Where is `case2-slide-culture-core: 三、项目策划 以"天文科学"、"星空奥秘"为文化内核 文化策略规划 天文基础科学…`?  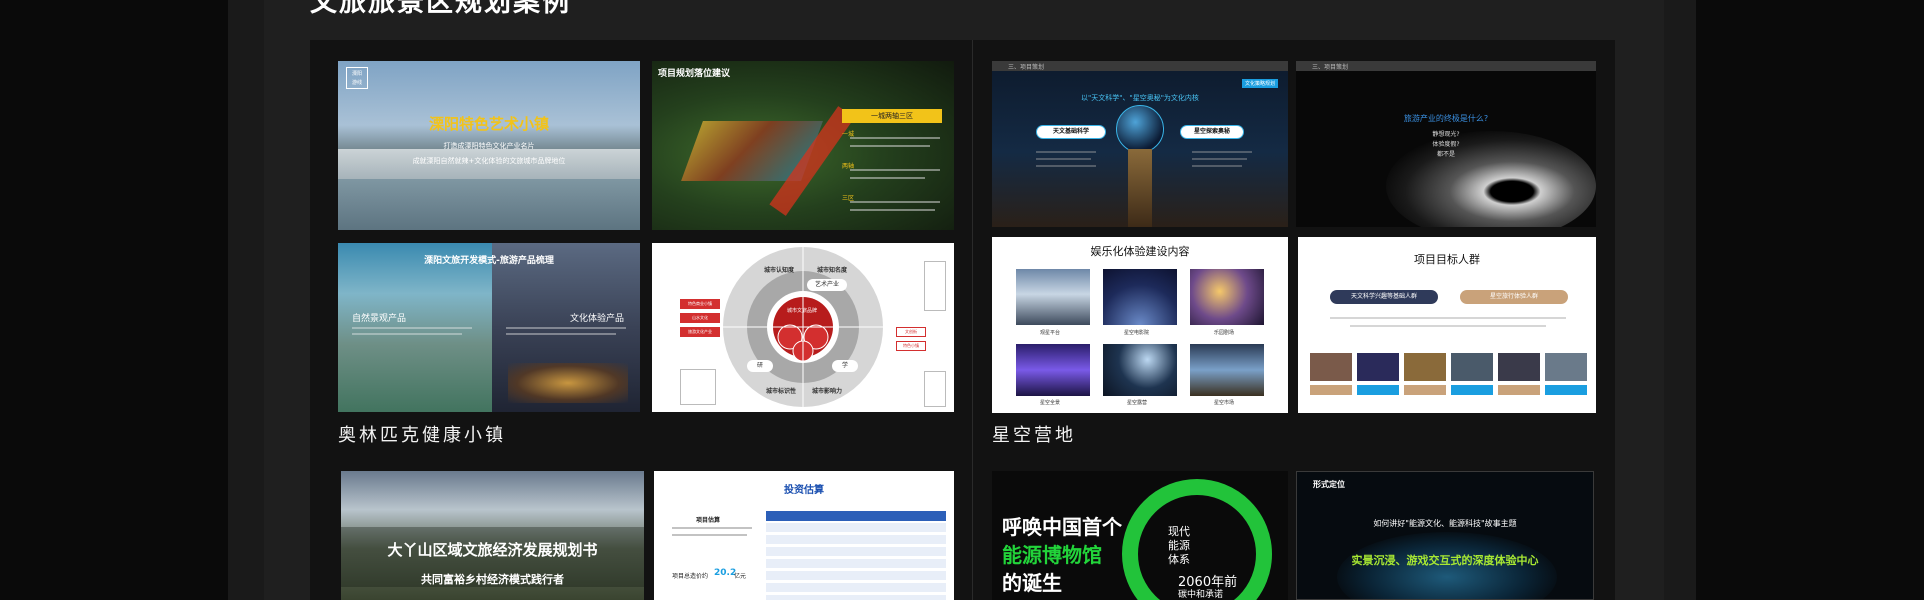 case2-slide-culture-core: 三、项目策划 以"天文科学"、"星空奥秘"为文化内核 文化策略规划 天文基础科学… is located at coordinates (1140, 144).